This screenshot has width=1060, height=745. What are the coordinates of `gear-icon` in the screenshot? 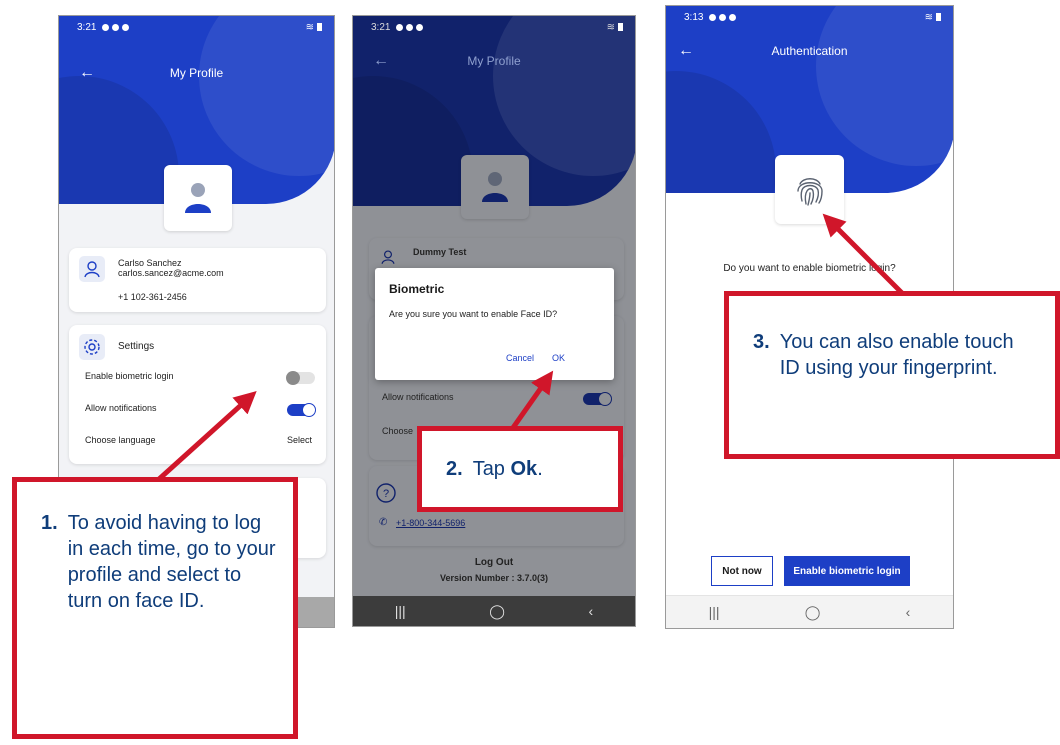 It's located at (92, 347).